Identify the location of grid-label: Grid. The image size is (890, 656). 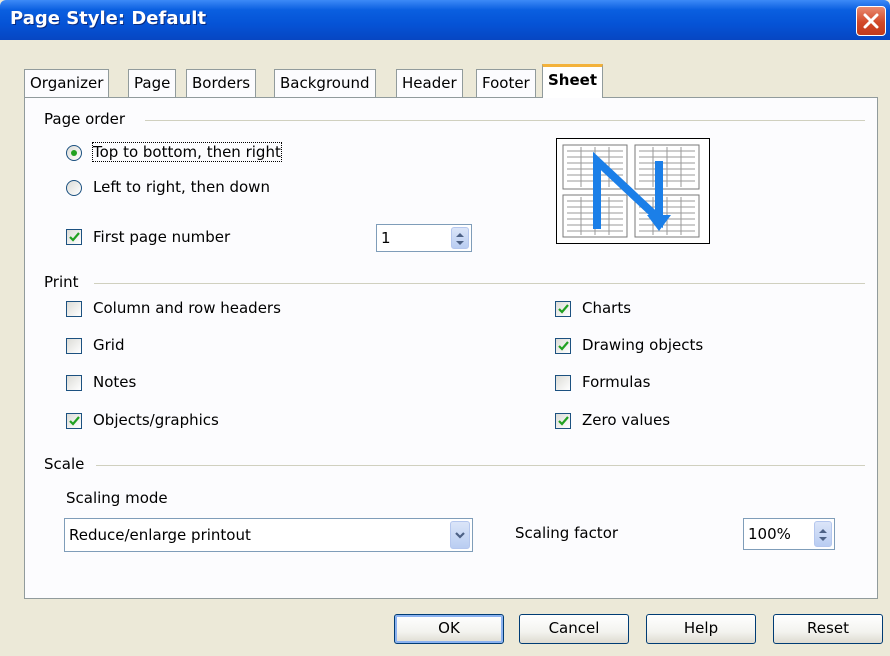
(108, 345).